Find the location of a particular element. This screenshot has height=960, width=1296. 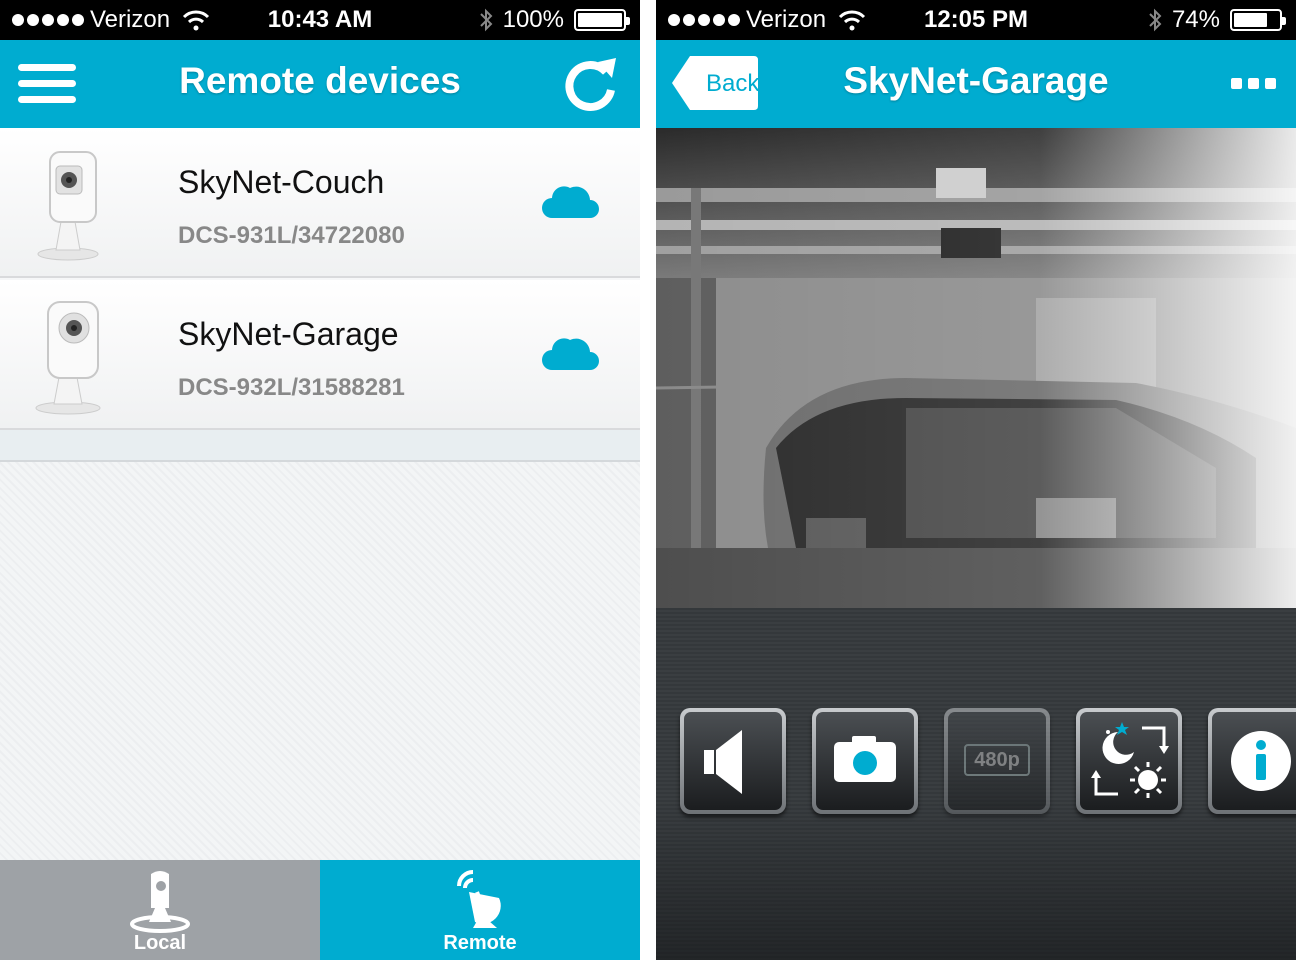

tab-label: Remote is located at coordinates (480, 943).